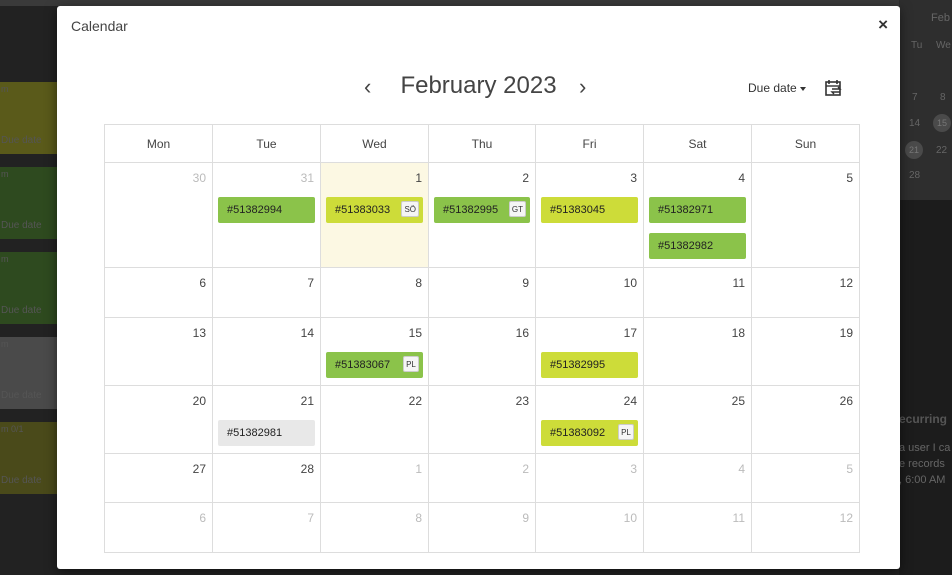  Describe the element at coordinates (374, 365) in the screenshot. I see `event-chip: #51383067 PL` at that location.